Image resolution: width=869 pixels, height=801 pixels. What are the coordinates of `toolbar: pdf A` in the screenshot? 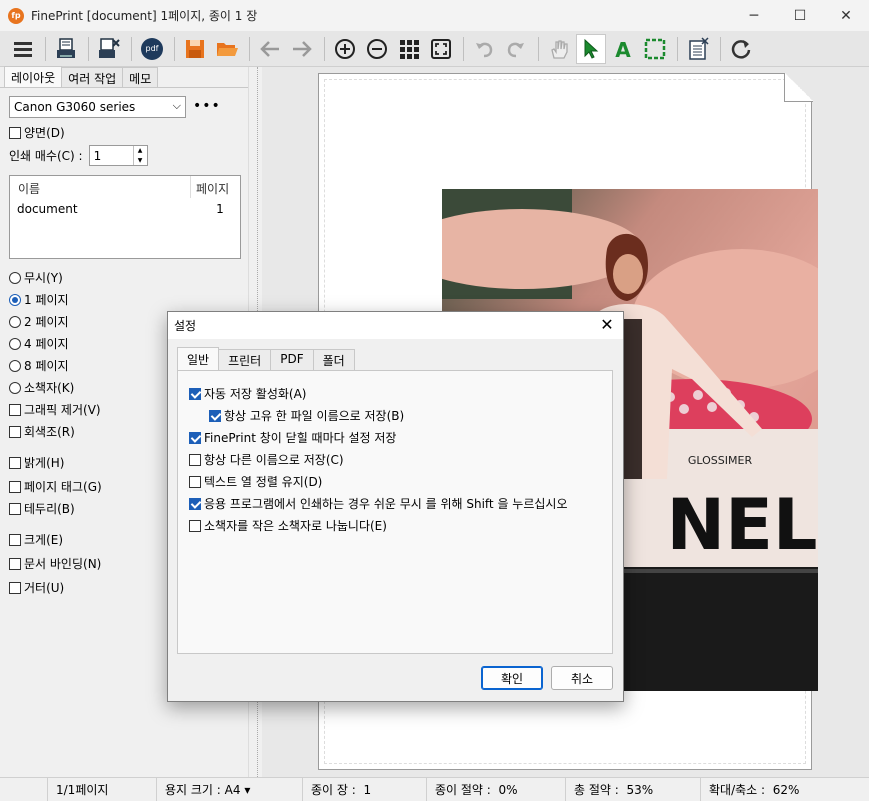 It's located at (434, 49).